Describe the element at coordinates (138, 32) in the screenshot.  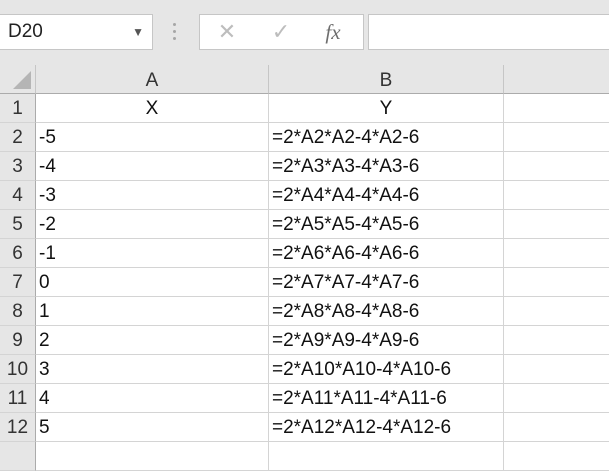
I see `chevron-down-icon: ▼` at that location.